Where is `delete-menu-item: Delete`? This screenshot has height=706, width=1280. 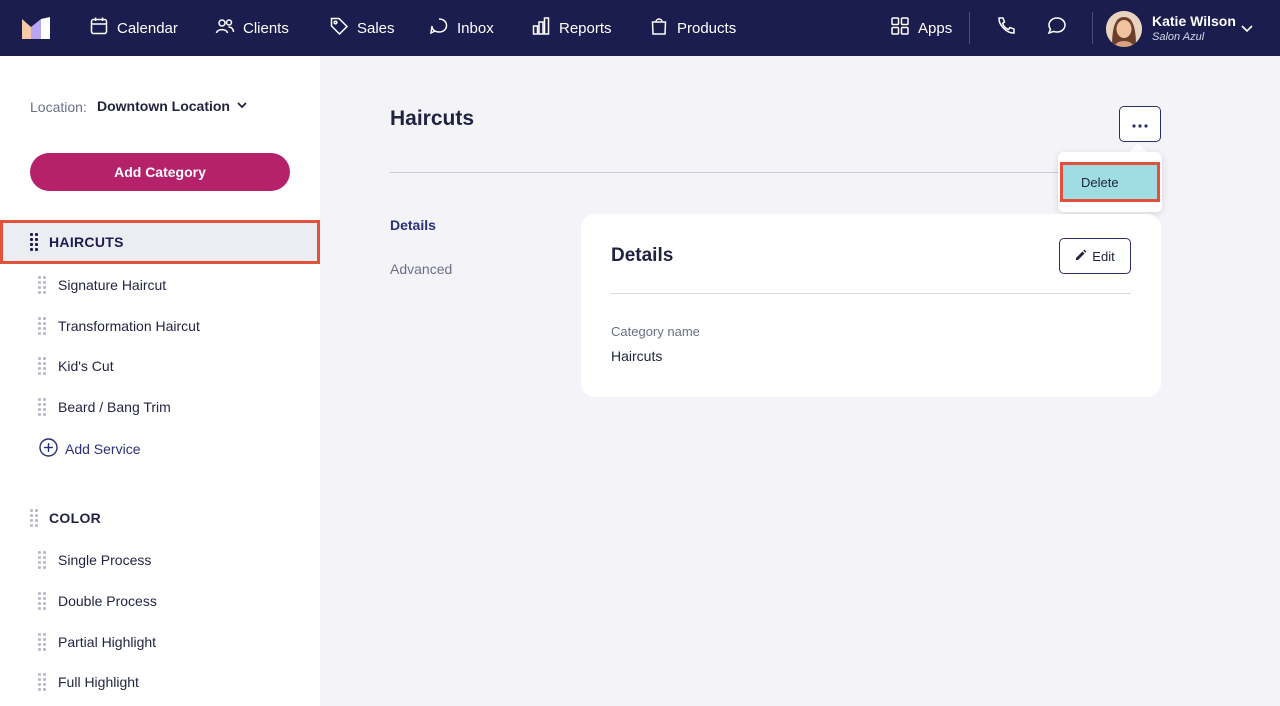 delete-menu-item: Delete is located at coordinates (1110, 182).